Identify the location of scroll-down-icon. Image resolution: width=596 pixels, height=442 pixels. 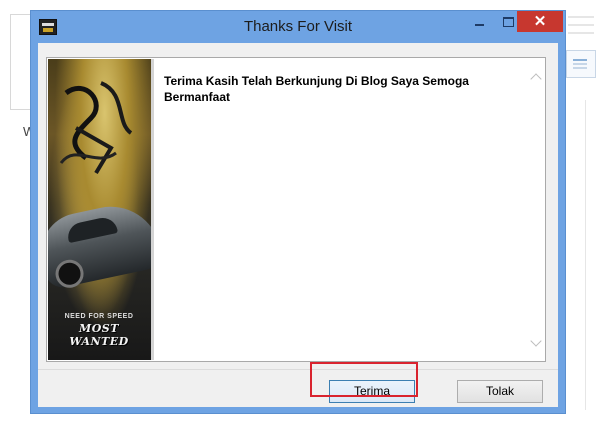
(536, 341).